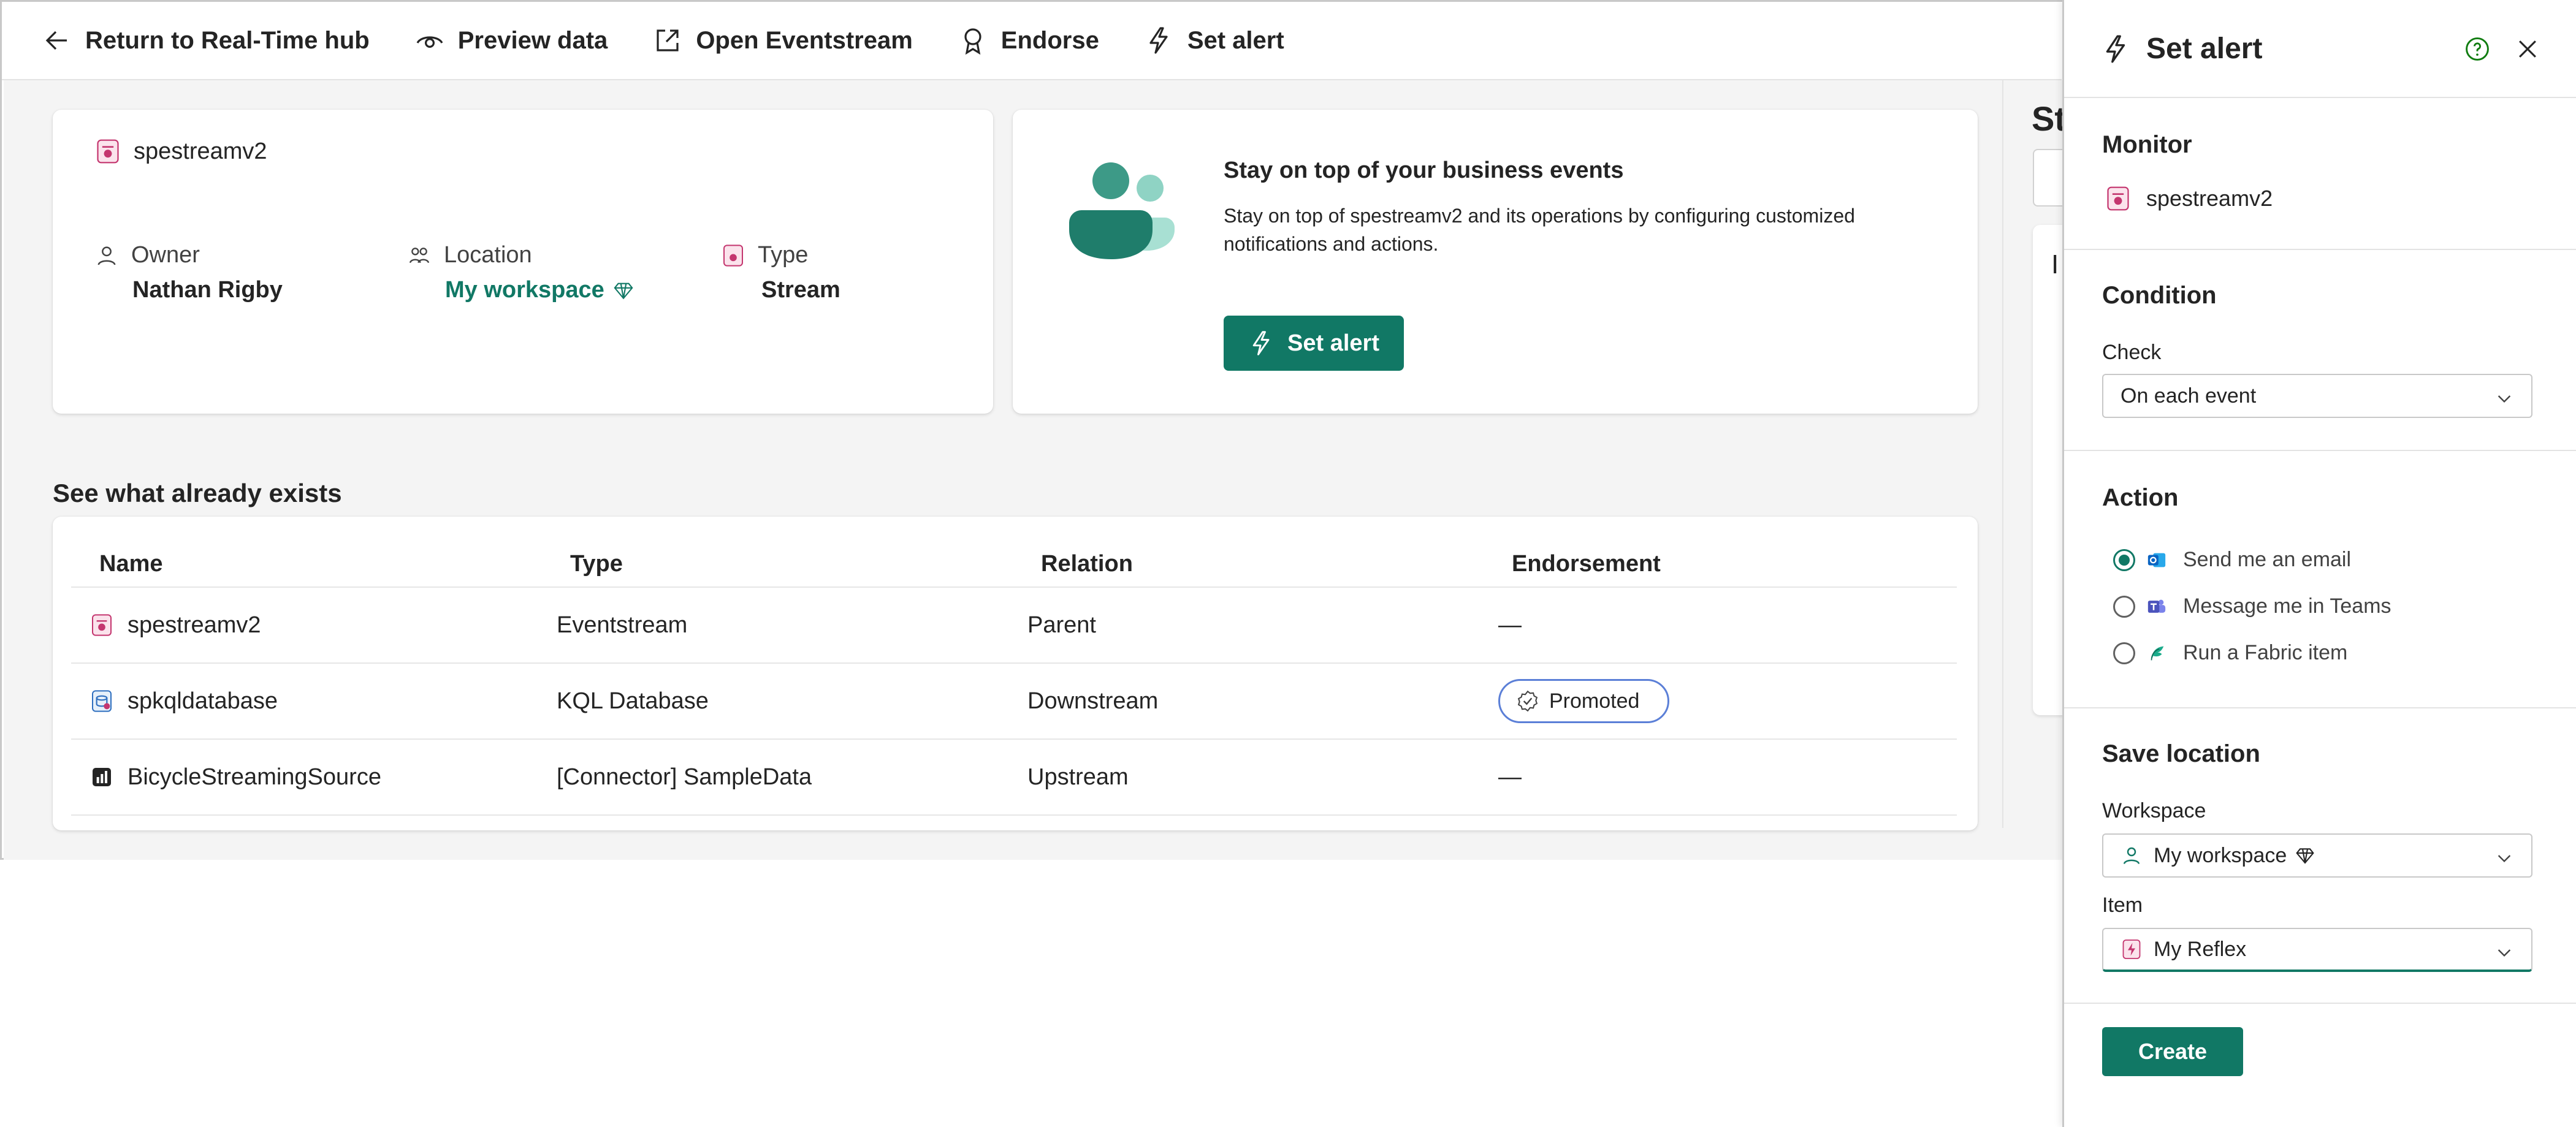  I want to click on action-option-teams: Message me in Teams, so click(2252, 606).